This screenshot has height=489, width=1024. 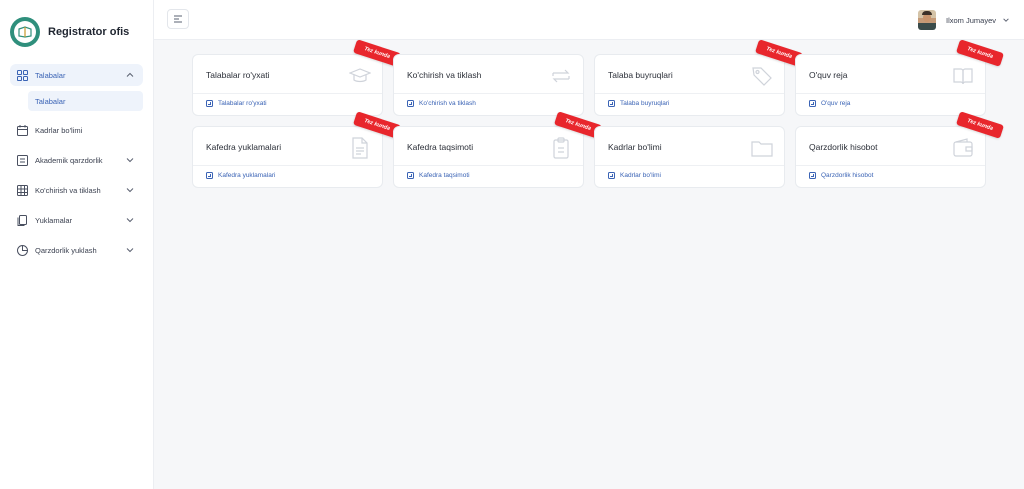 I want to click on sidebar-item-kochirish: Ko'chirish va tiklash, so click(x=76, y=190).